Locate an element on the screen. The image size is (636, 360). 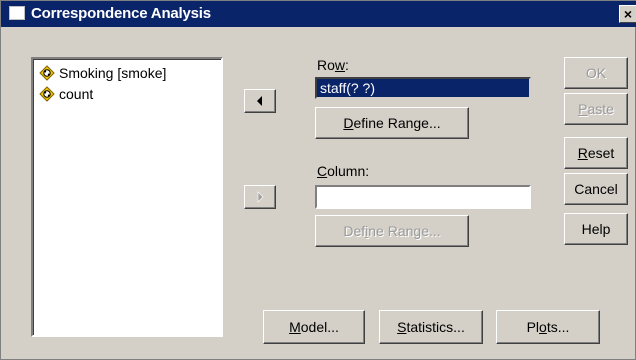
title-bar: Correspondence Analysis × is located at coordinates (318, 14).